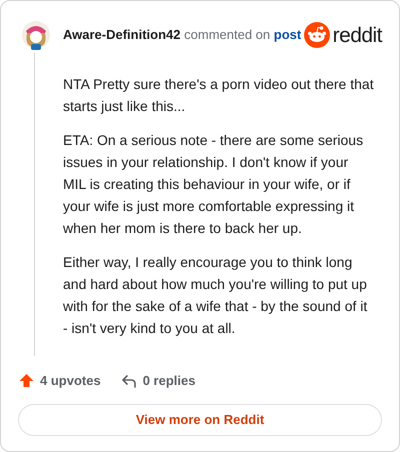 Image resolution: width=400 pixels, height=452 pixels. I want to click on brand-name: reddit, so click(357, 35).